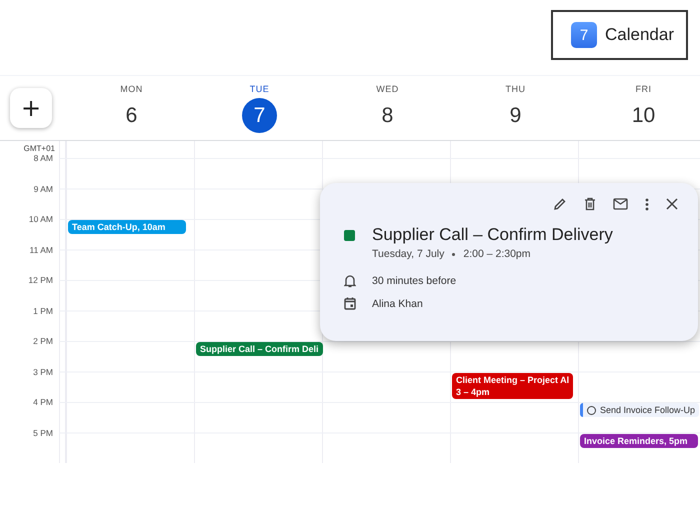 This screenshot has width=700, height=525. Describe the element at coordinates (492, 235) in the screenshot. I see `event-title: Supplier Call – Confirm Delivery` at that location.